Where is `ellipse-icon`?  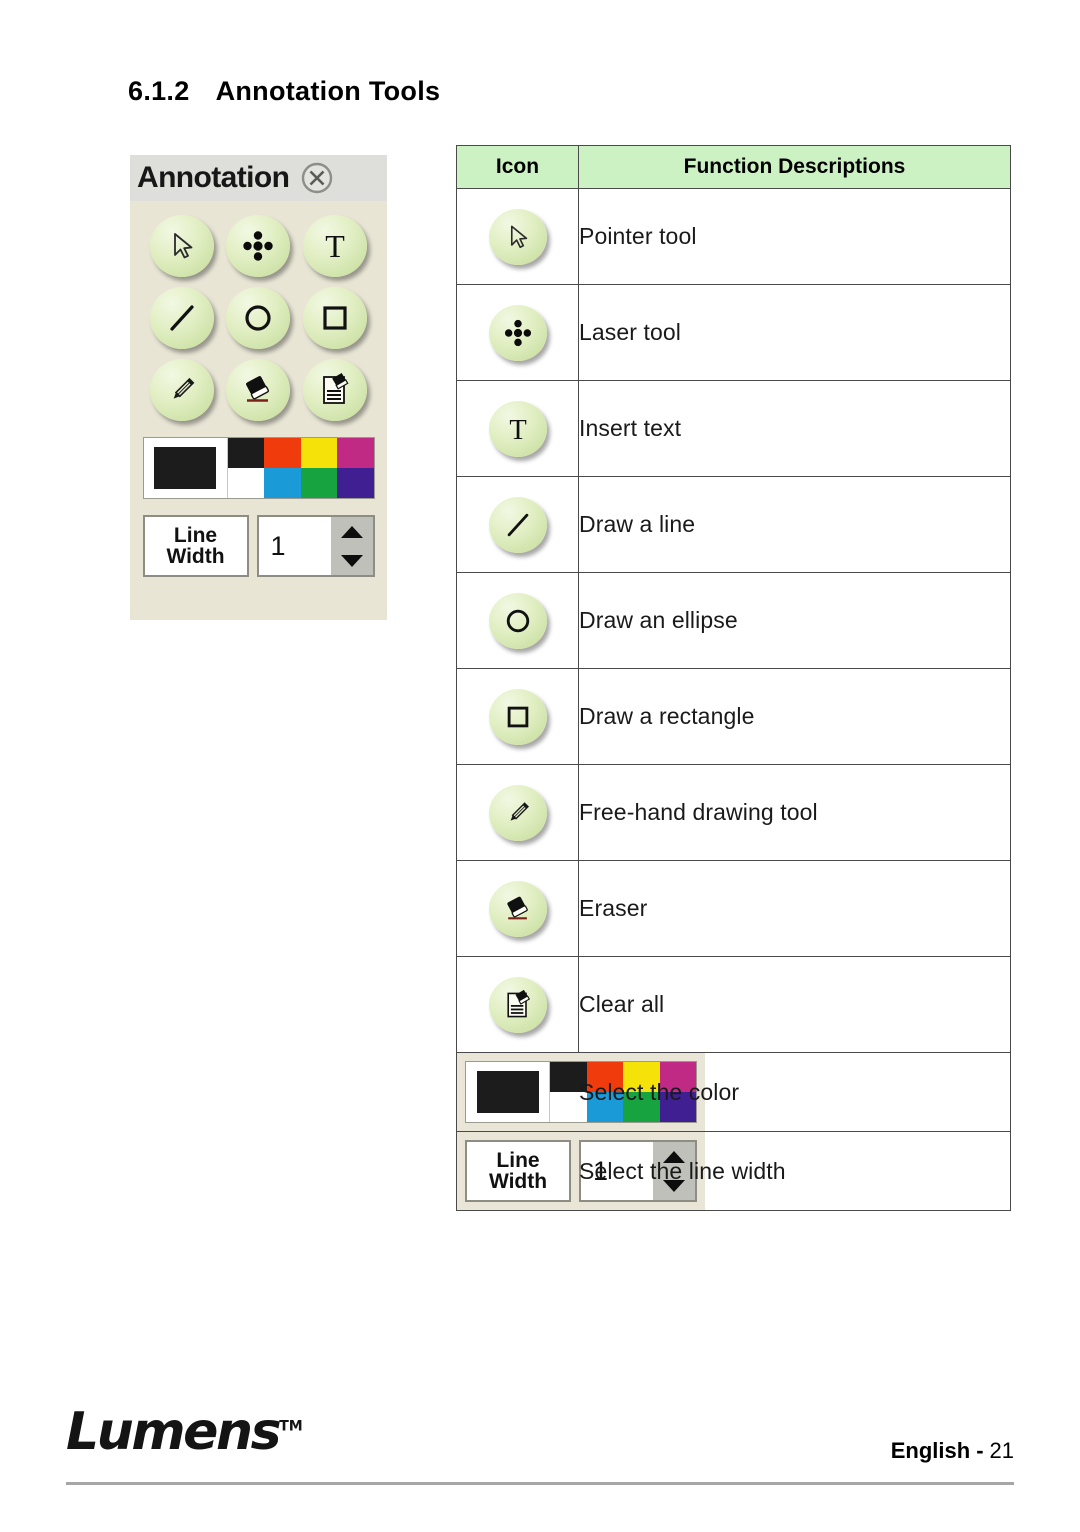 ellipse-icon is located at coordinates (258, 318).